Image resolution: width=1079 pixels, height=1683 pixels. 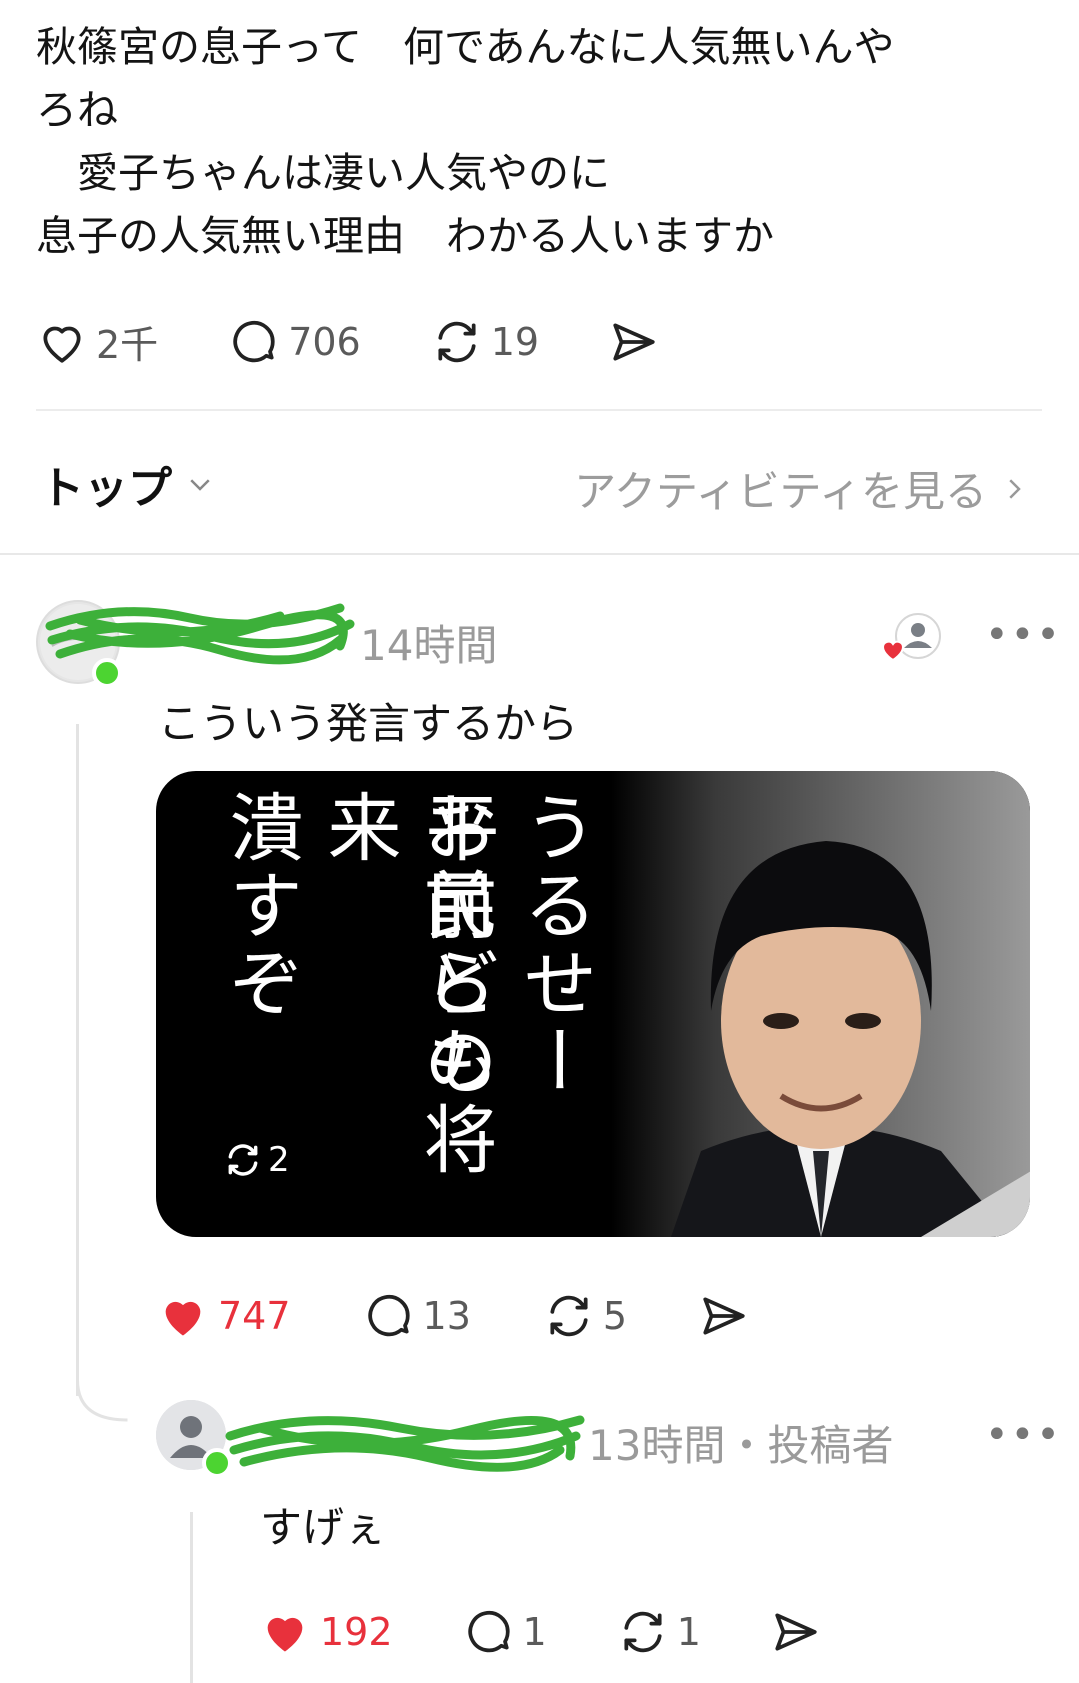 I want to click on media-repost-badge: 2, so click(x=257, y=1160).